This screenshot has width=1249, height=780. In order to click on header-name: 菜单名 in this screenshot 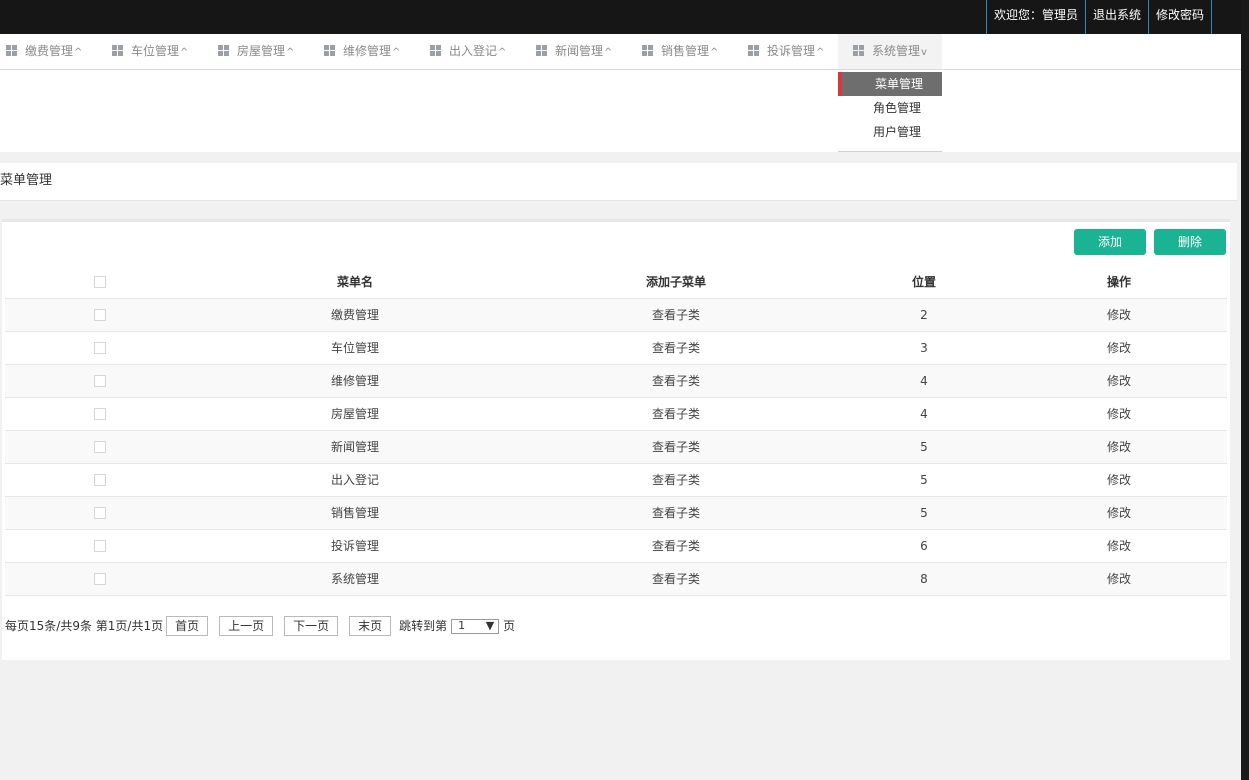, I will do `click(355, 282)`.